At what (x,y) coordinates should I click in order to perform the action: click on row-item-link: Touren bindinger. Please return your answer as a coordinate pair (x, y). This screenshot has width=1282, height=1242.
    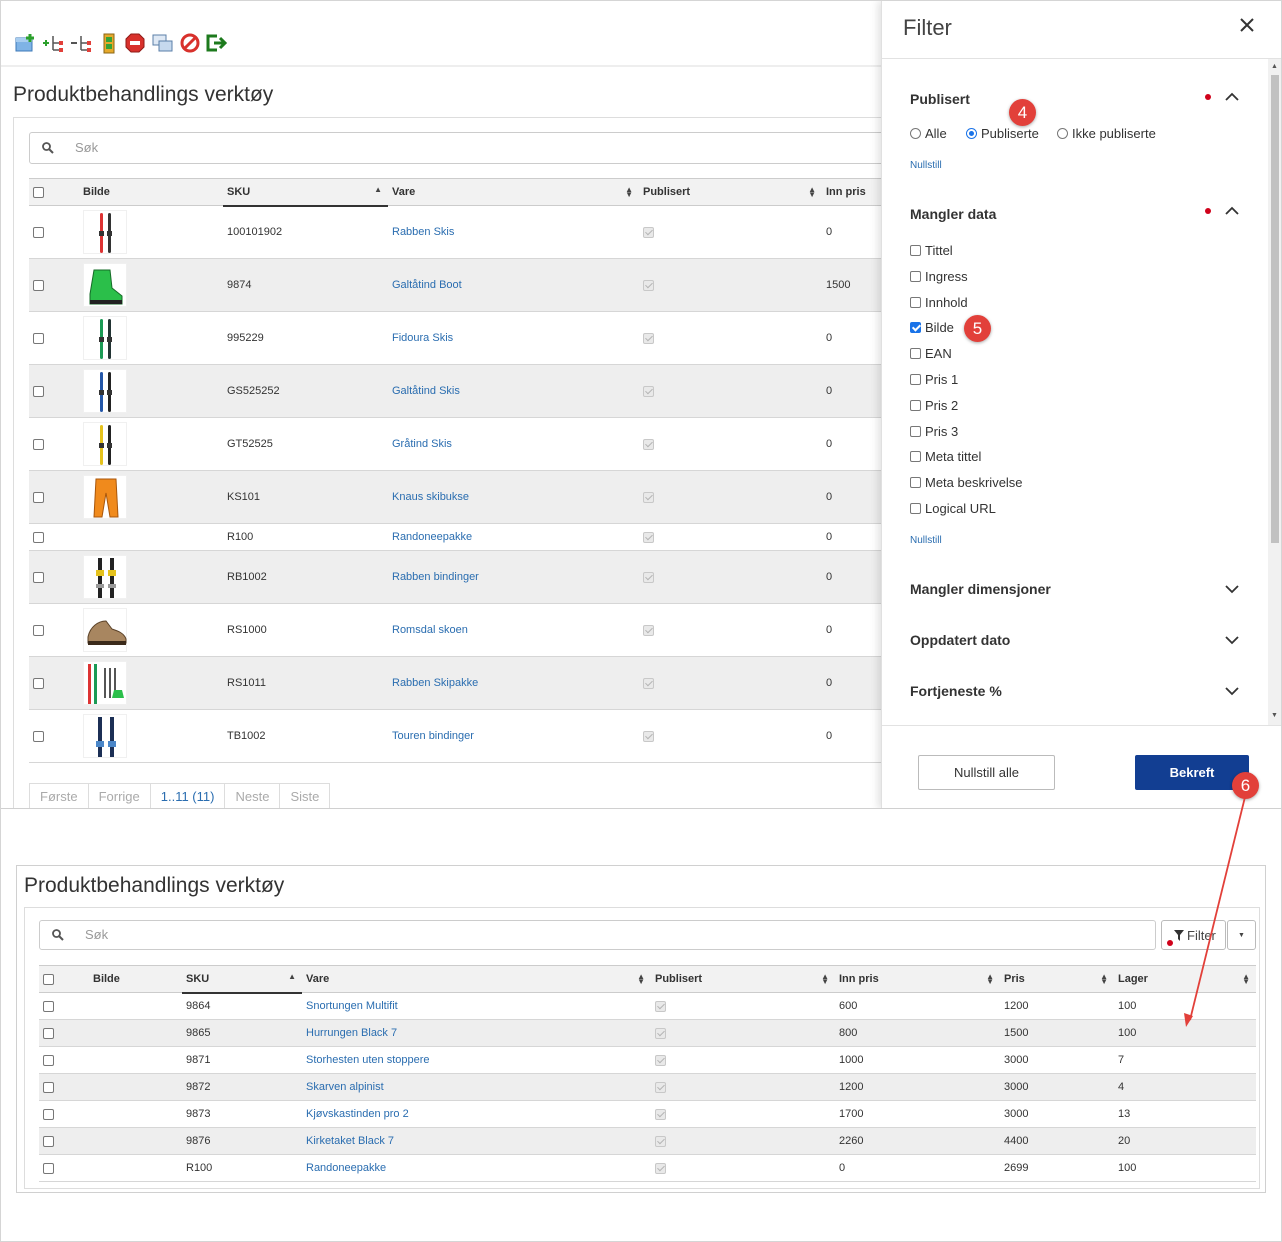
    Looking at the image, I should click on (433, 736).